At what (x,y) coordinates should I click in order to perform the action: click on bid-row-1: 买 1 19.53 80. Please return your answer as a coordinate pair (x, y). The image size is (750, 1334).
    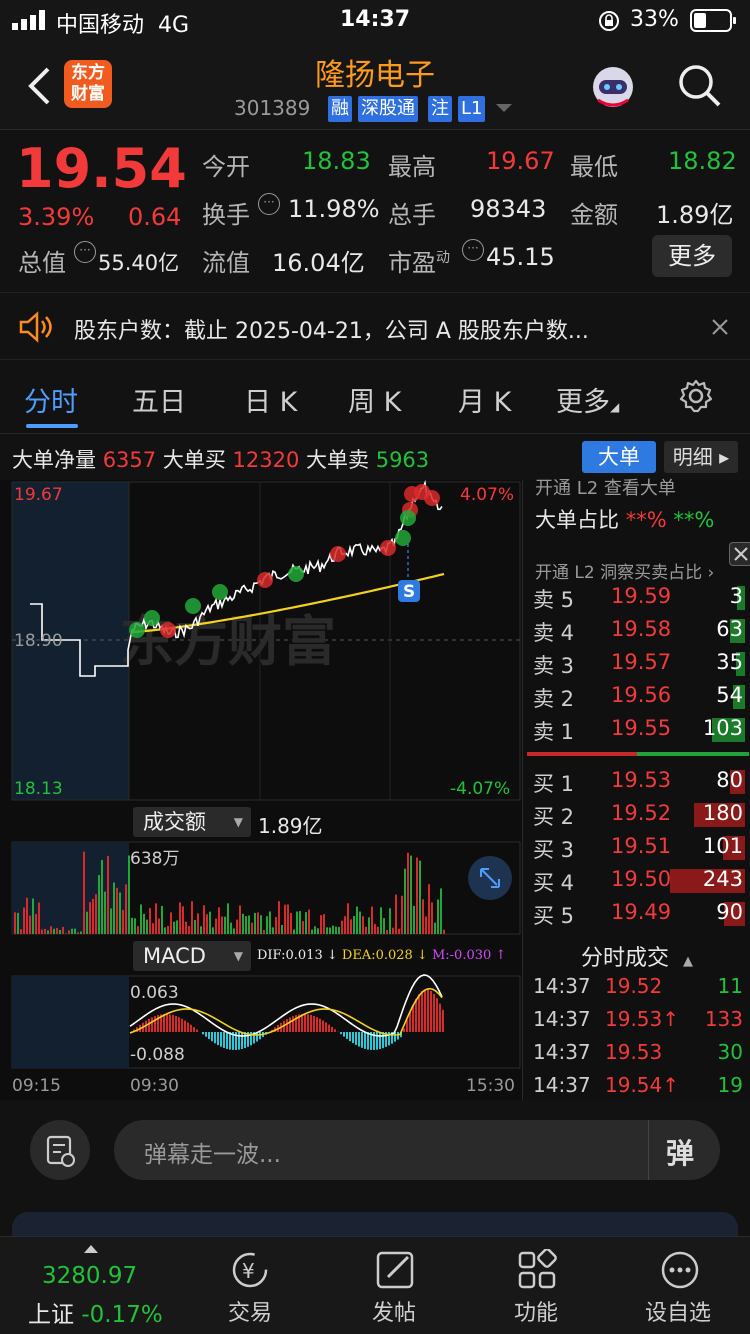
    Looking at the image, I should click on (636, 782).